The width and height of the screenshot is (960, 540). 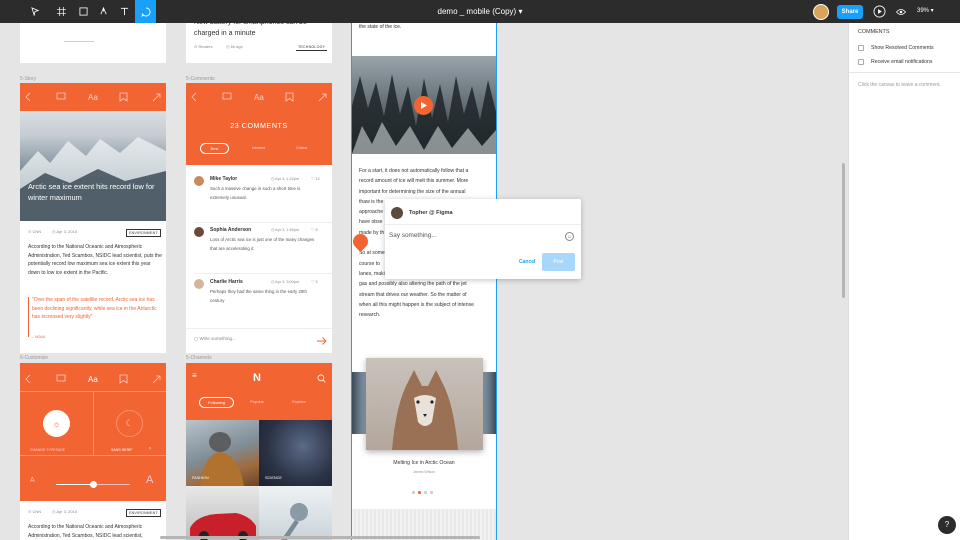 I want to click on channel-tile-science: SCIENCE, so click(x=295, y=453).